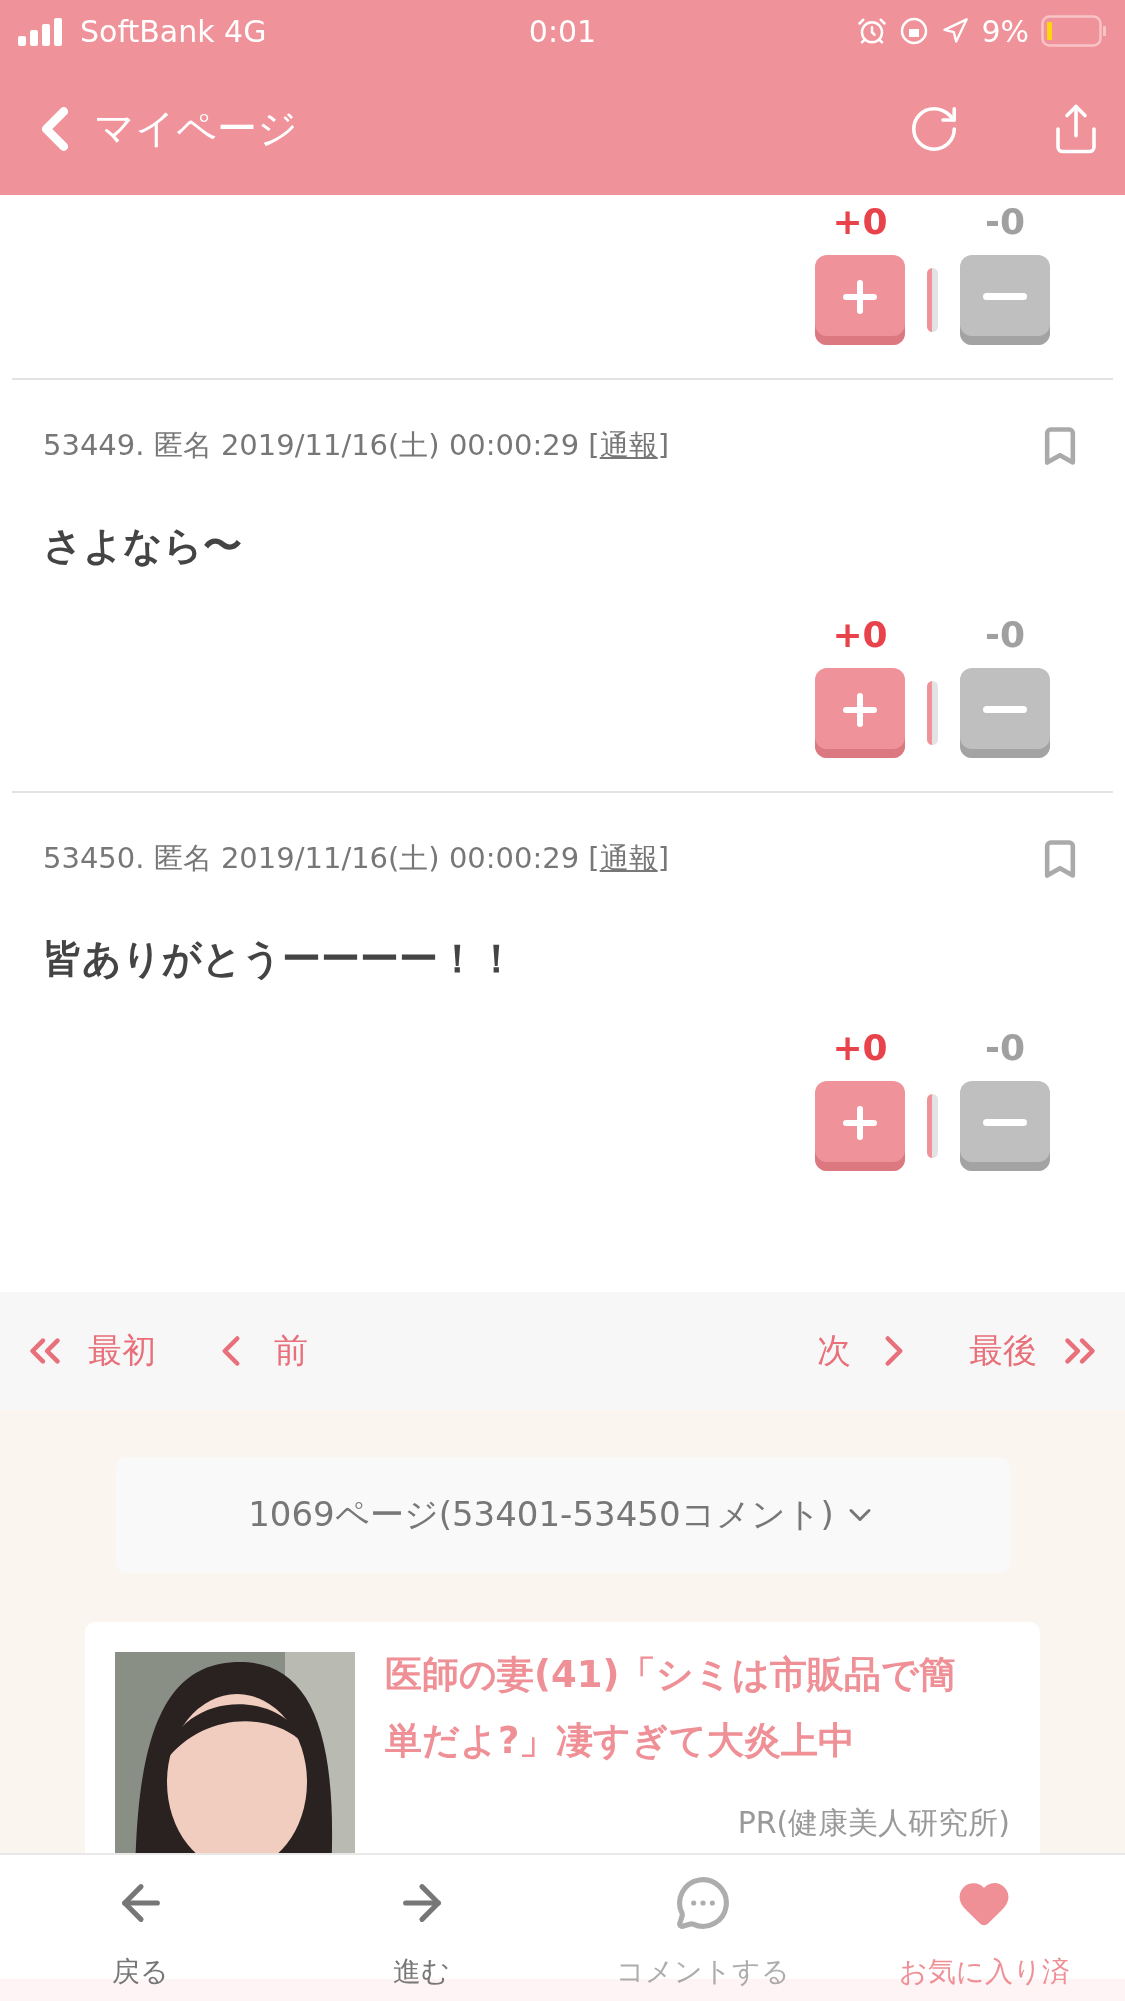 The width and height of the screenshot is (1125, 2001). Describe the element at coordinates (703, 1903) in the screenshot. I see `speech-bubble-icon` at that location.